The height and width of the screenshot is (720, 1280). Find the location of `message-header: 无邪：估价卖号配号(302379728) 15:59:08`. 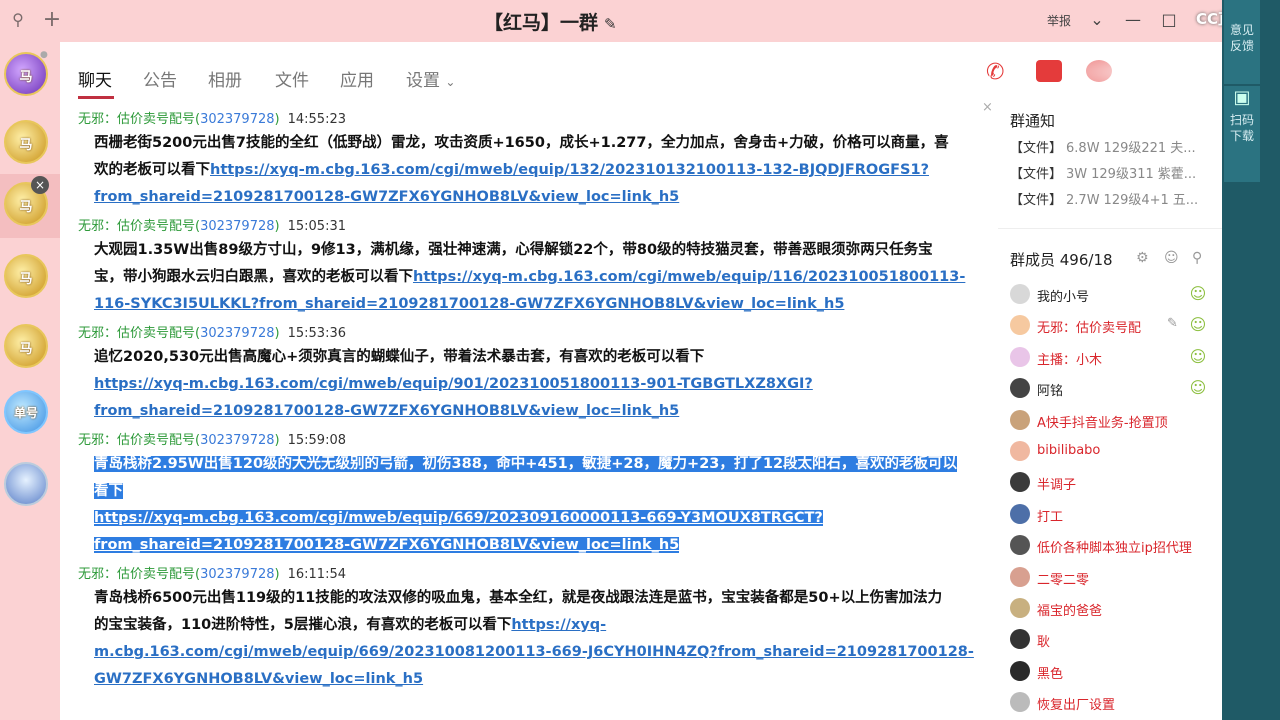

message-header: 无邪：估价卖号配号(302379728) 15:59:08 is located at coordinates (212, 440).